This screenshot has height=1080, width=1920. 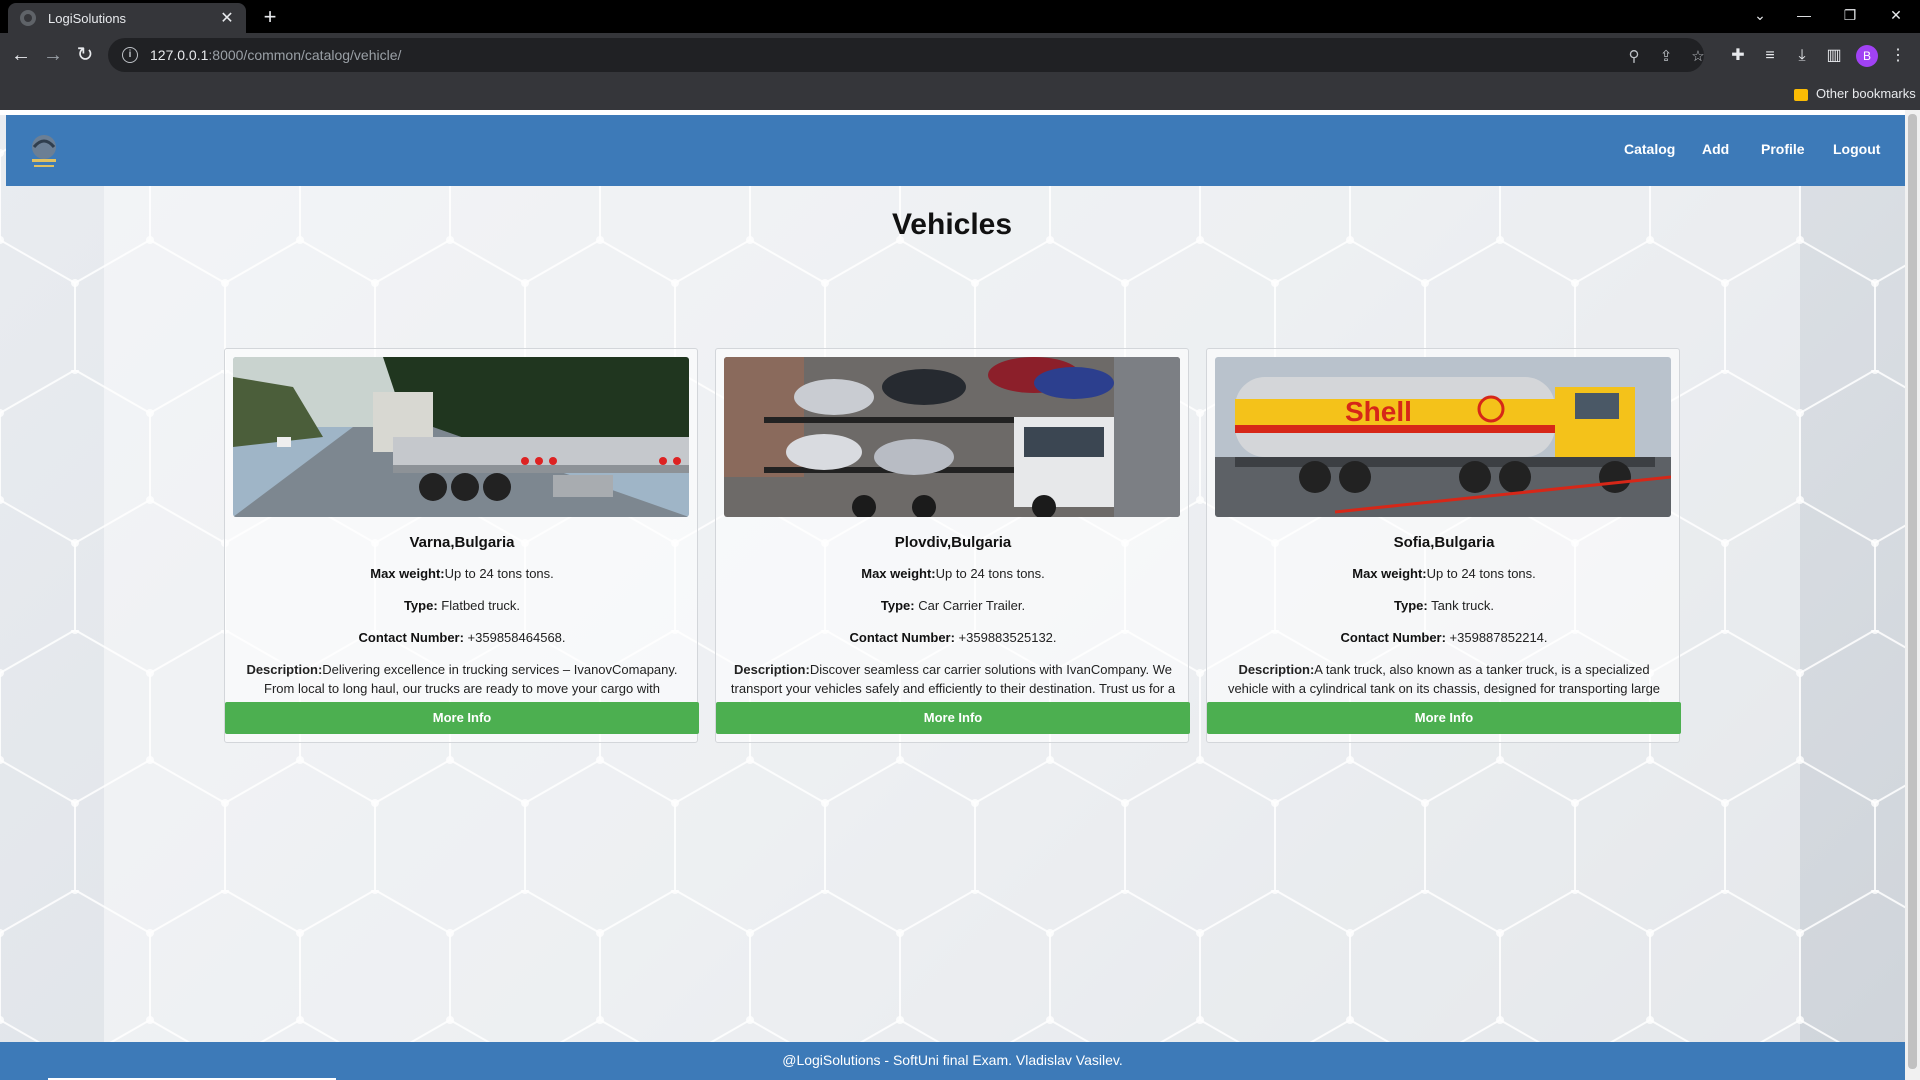 I want to click on folder-icon, so click(x=1801, y=95).